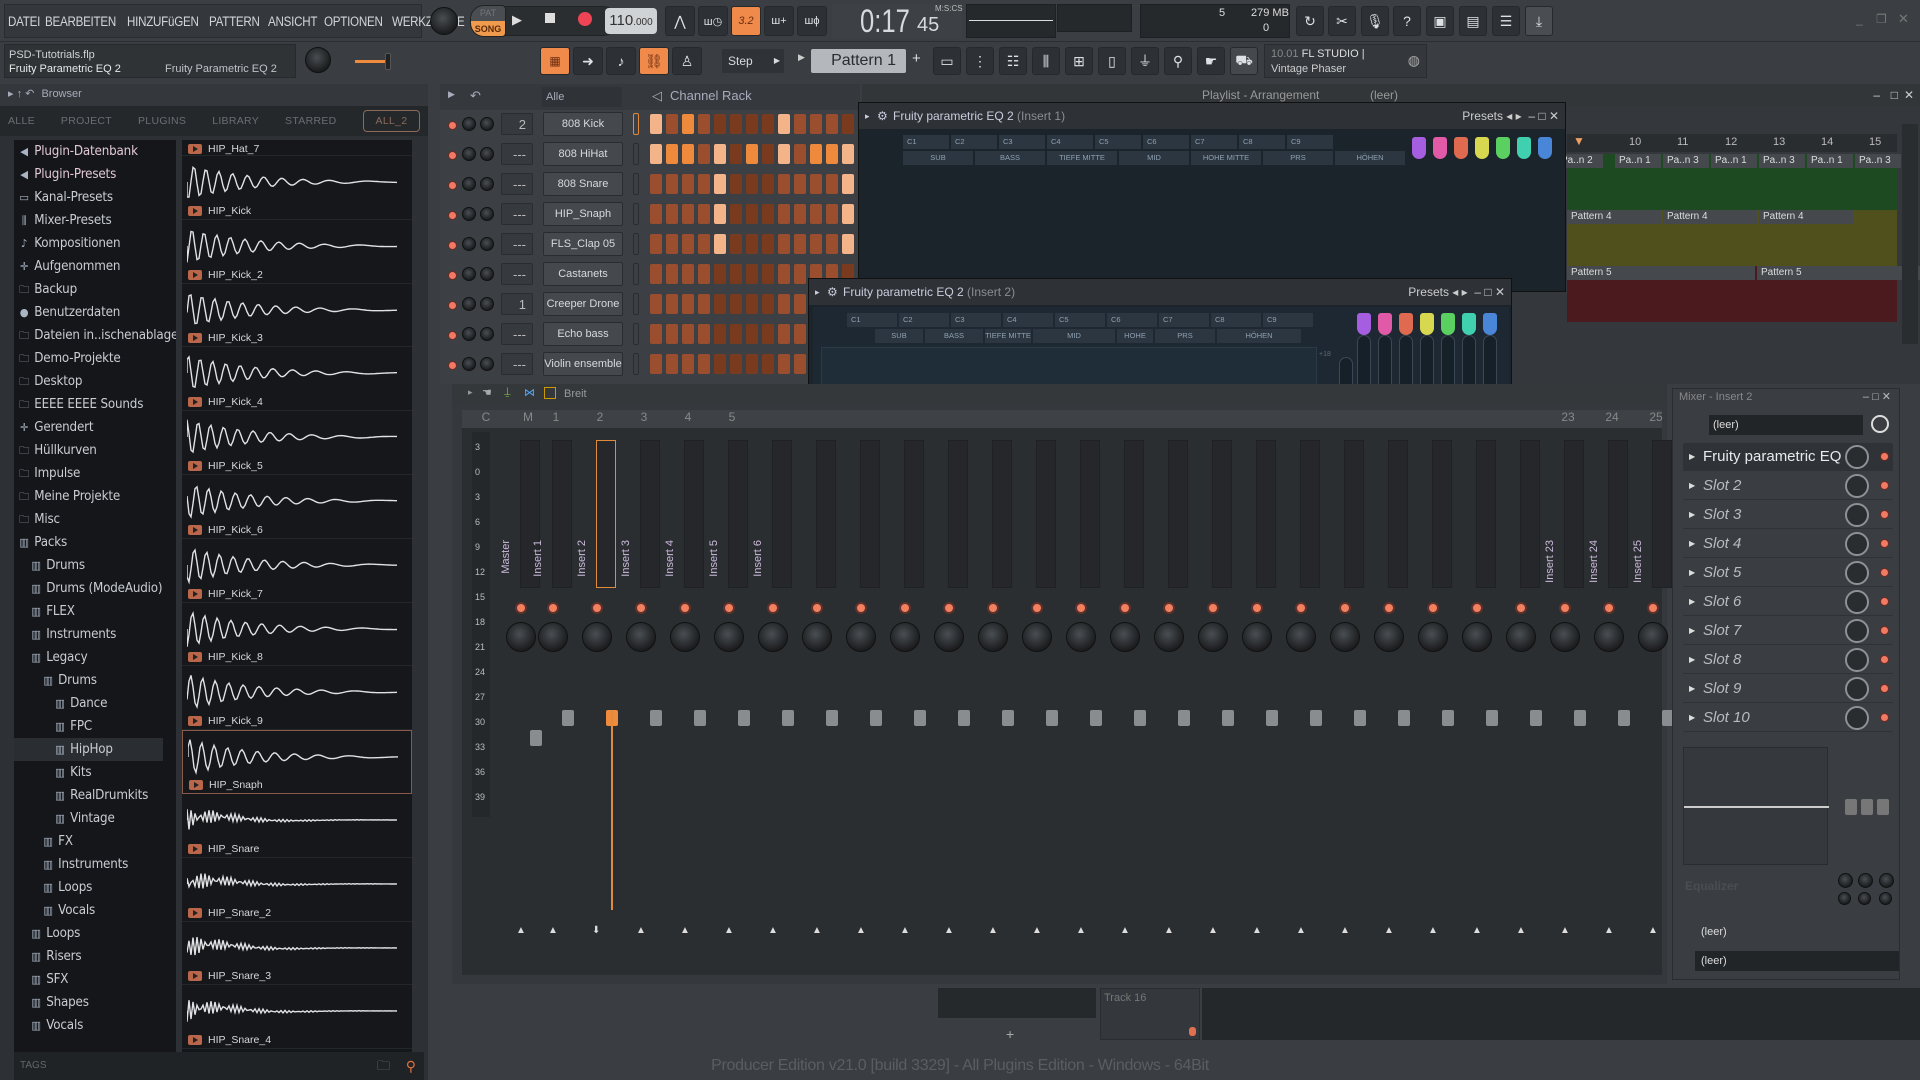 The width and height of the screenshot is (1920, 1080). Describe the element at coordinates (88, 956) in the screenshot. I see `tree-item: ▥ Risers` at that location.